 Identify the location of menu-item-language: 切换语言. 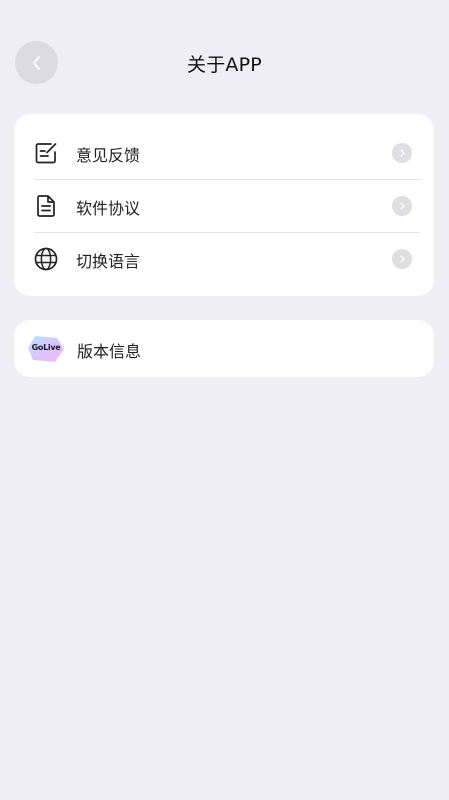
(224, 259).